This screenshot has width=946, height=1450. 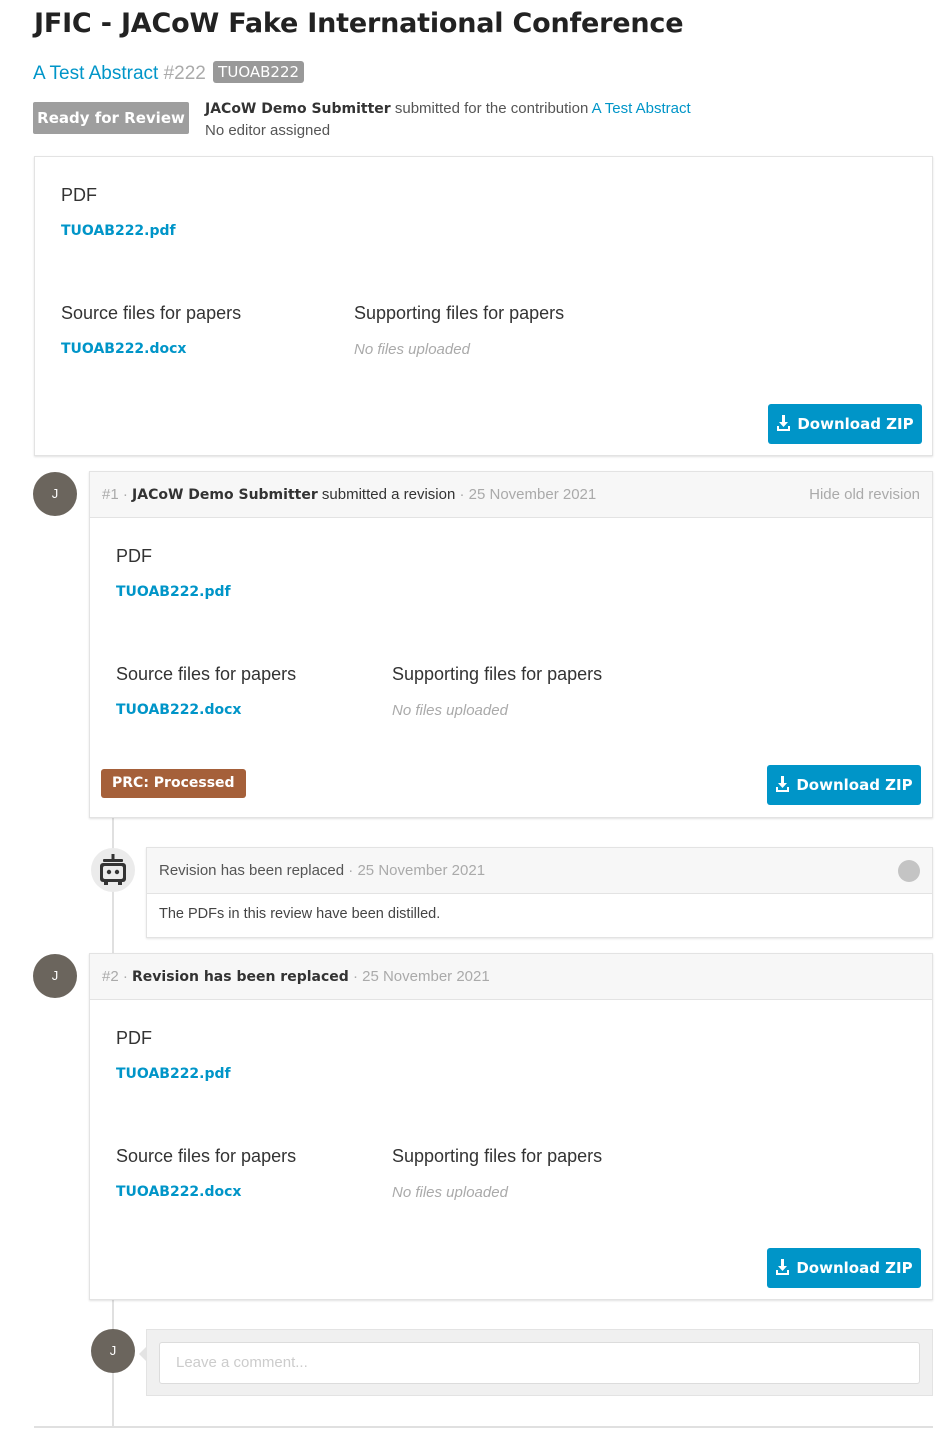 What do you see at coordinates (421, 870) in the screenshot?
I see `system-comment-date: 25 November 2021` at bounding box center [421, 870].